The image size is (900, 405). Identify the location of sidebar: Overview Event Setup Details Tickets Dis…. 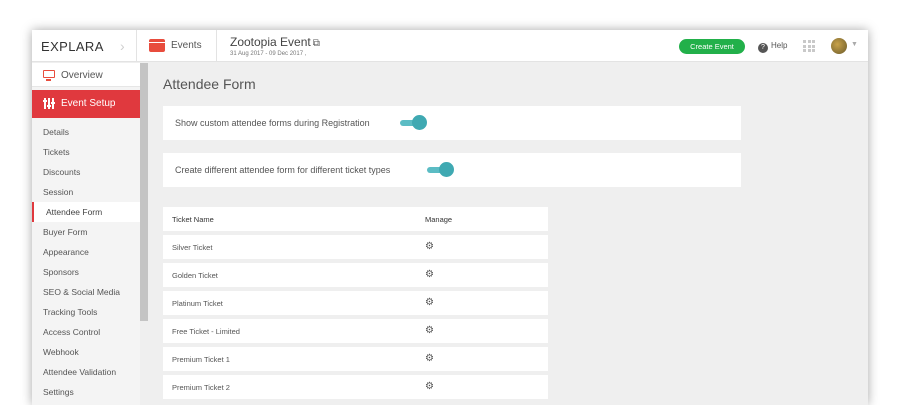
(86, 234).